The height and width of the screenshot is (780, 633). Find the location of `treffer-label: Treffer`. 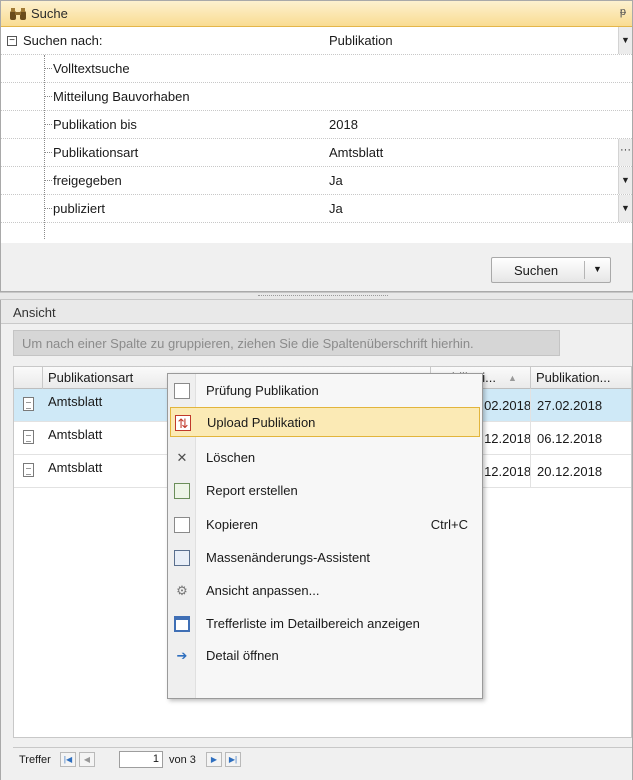

treffer-label: Treffer is located at coordinates (35, 760).